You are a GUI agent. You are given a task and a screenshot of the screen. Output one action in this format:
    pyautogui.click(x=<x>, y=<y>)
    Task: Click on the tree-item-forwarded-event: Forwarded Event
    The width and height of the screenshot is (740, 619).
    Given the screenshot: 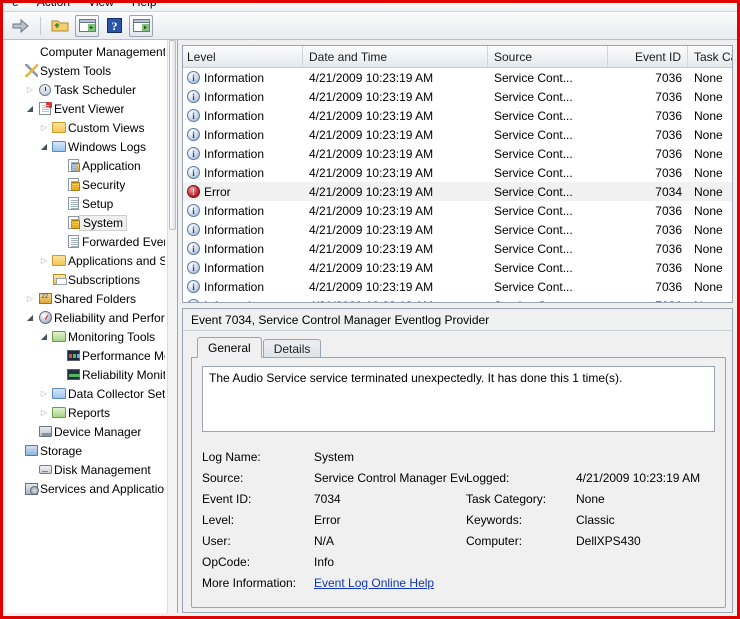 What is the action you would take?
    pyautogui.click(x=86, y=241)
    